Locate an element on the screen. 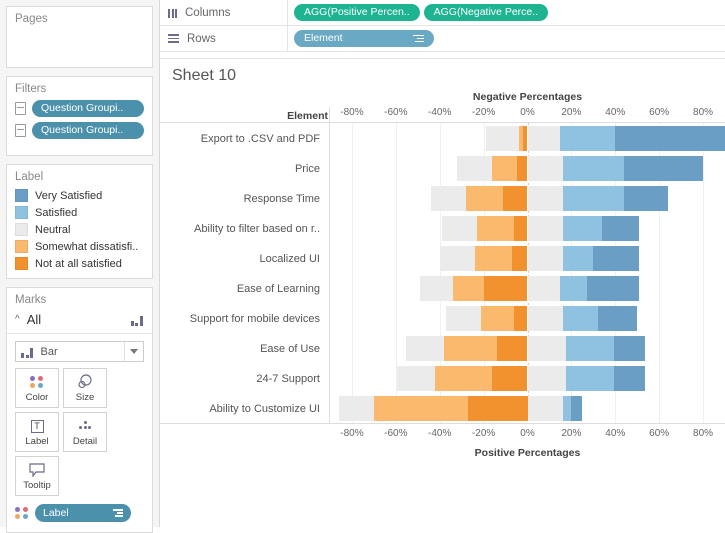 This screenshot has height=533, width=725. chevron-up-icon: ^ is located at coordinates (17, 319).